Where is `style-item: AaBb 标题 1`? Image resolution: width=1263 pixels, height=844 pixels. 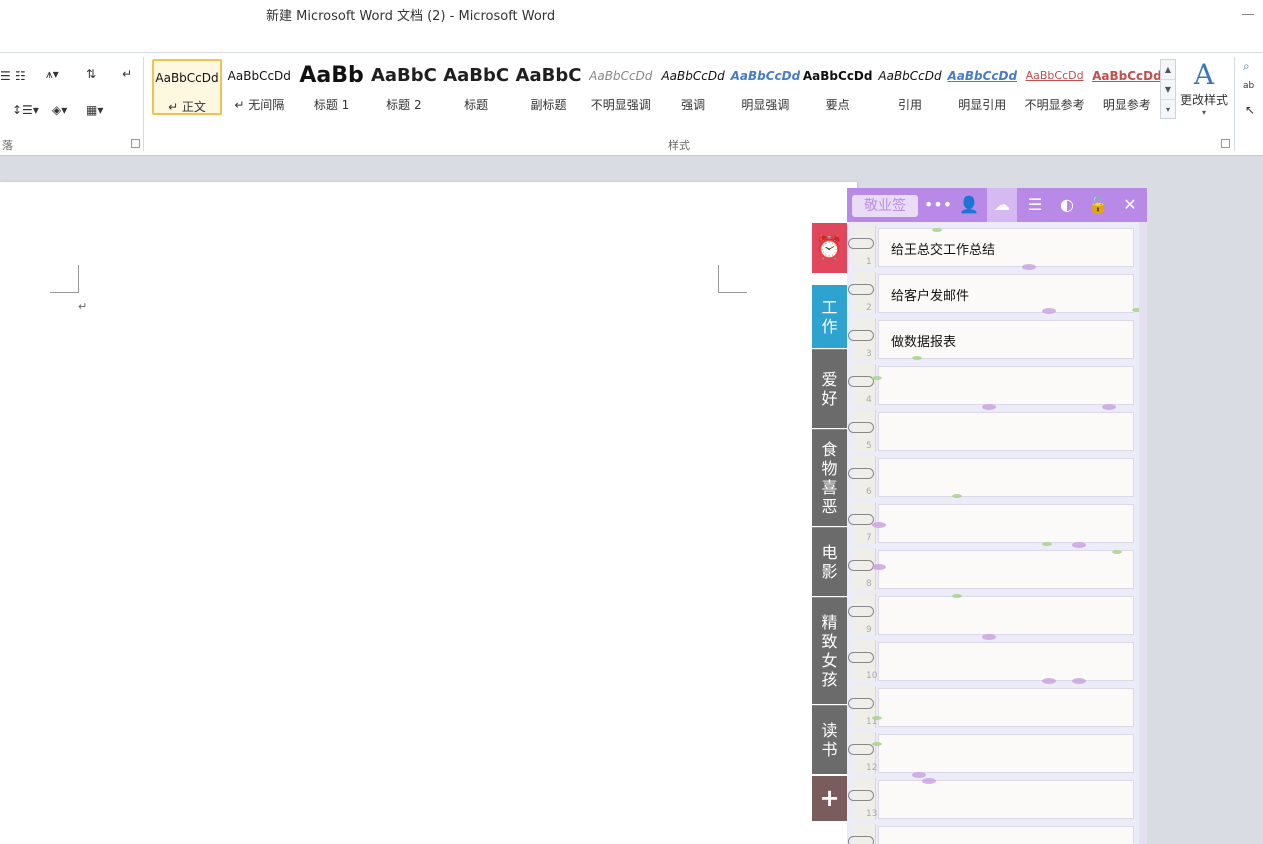 style-item: AaBb 标题 1 is located at coordinates (332, 87).